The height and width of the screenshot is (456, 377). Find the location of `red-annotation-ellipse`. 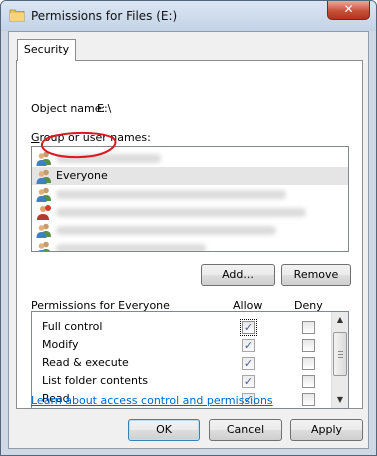

red-annotation-ellipse is located at coordinates (79, 145).